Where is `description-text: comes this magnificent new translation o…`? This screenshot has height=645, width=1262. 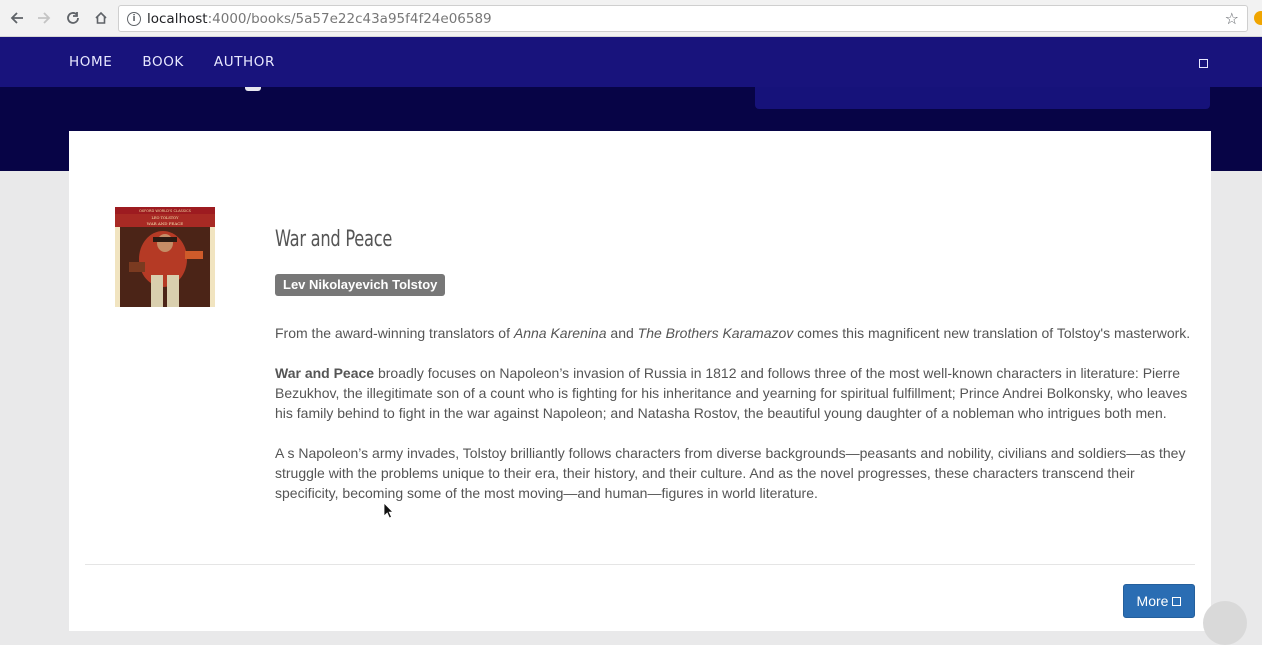 description-text: comes this magnificent new translation o… is located at coordinates (992, 333).